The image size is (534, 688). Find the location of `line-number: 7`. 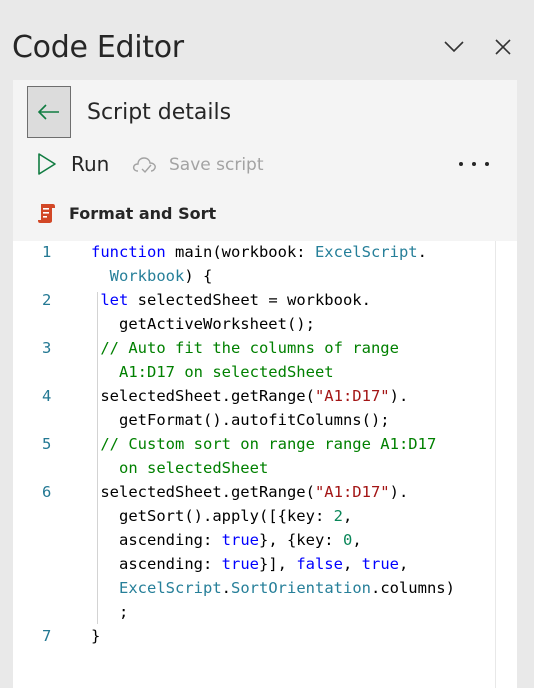

line-number: 7 is located at coordinates (47, 636).